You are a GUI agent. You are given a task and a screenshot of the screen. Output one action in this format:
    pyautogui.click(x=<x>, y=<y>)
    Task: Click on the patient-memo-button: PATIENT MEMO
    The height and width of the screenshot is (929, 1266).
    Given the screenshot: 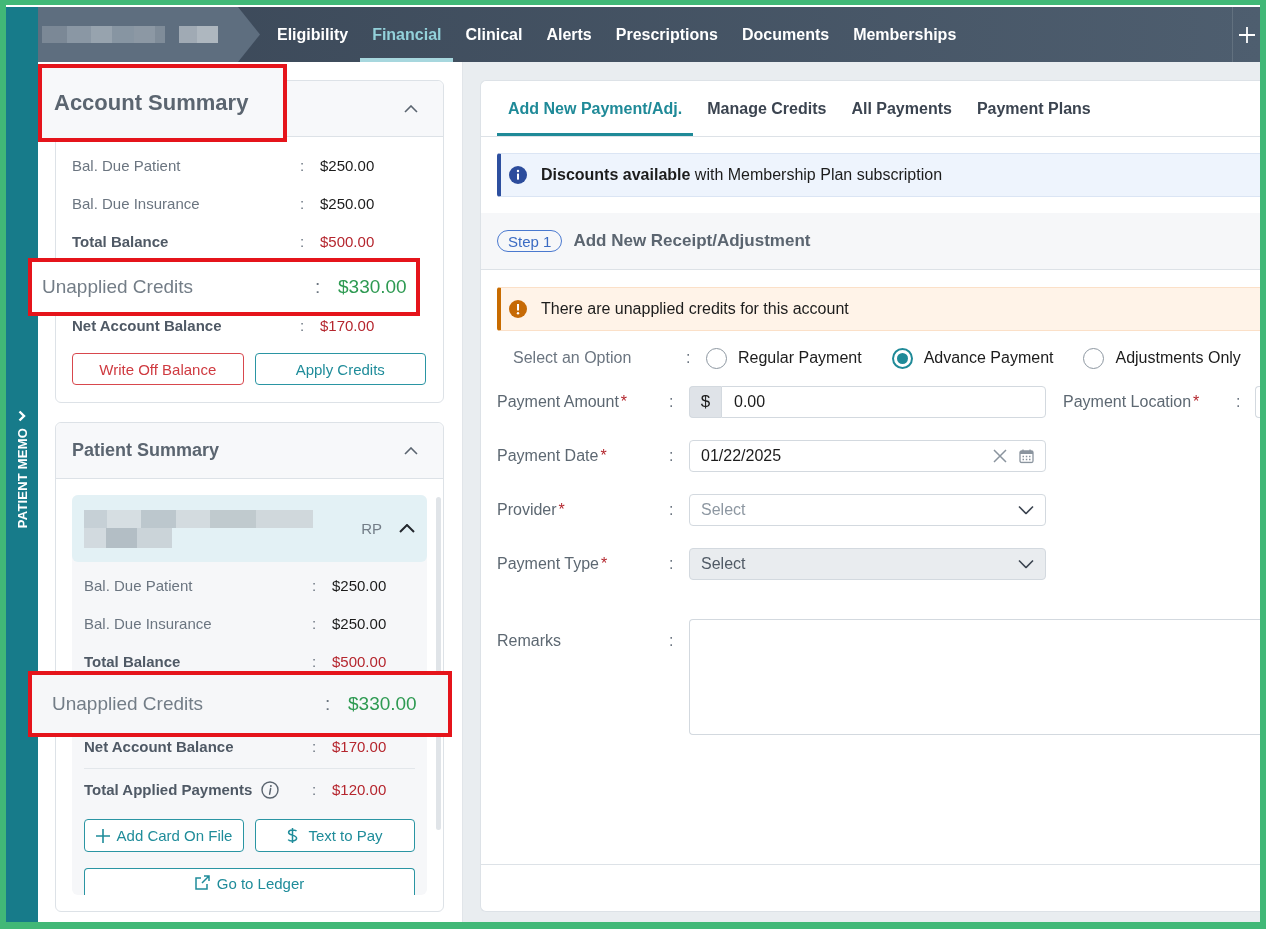 What is the action you would take?
    pyautogui.click(x=22, y=469)
    